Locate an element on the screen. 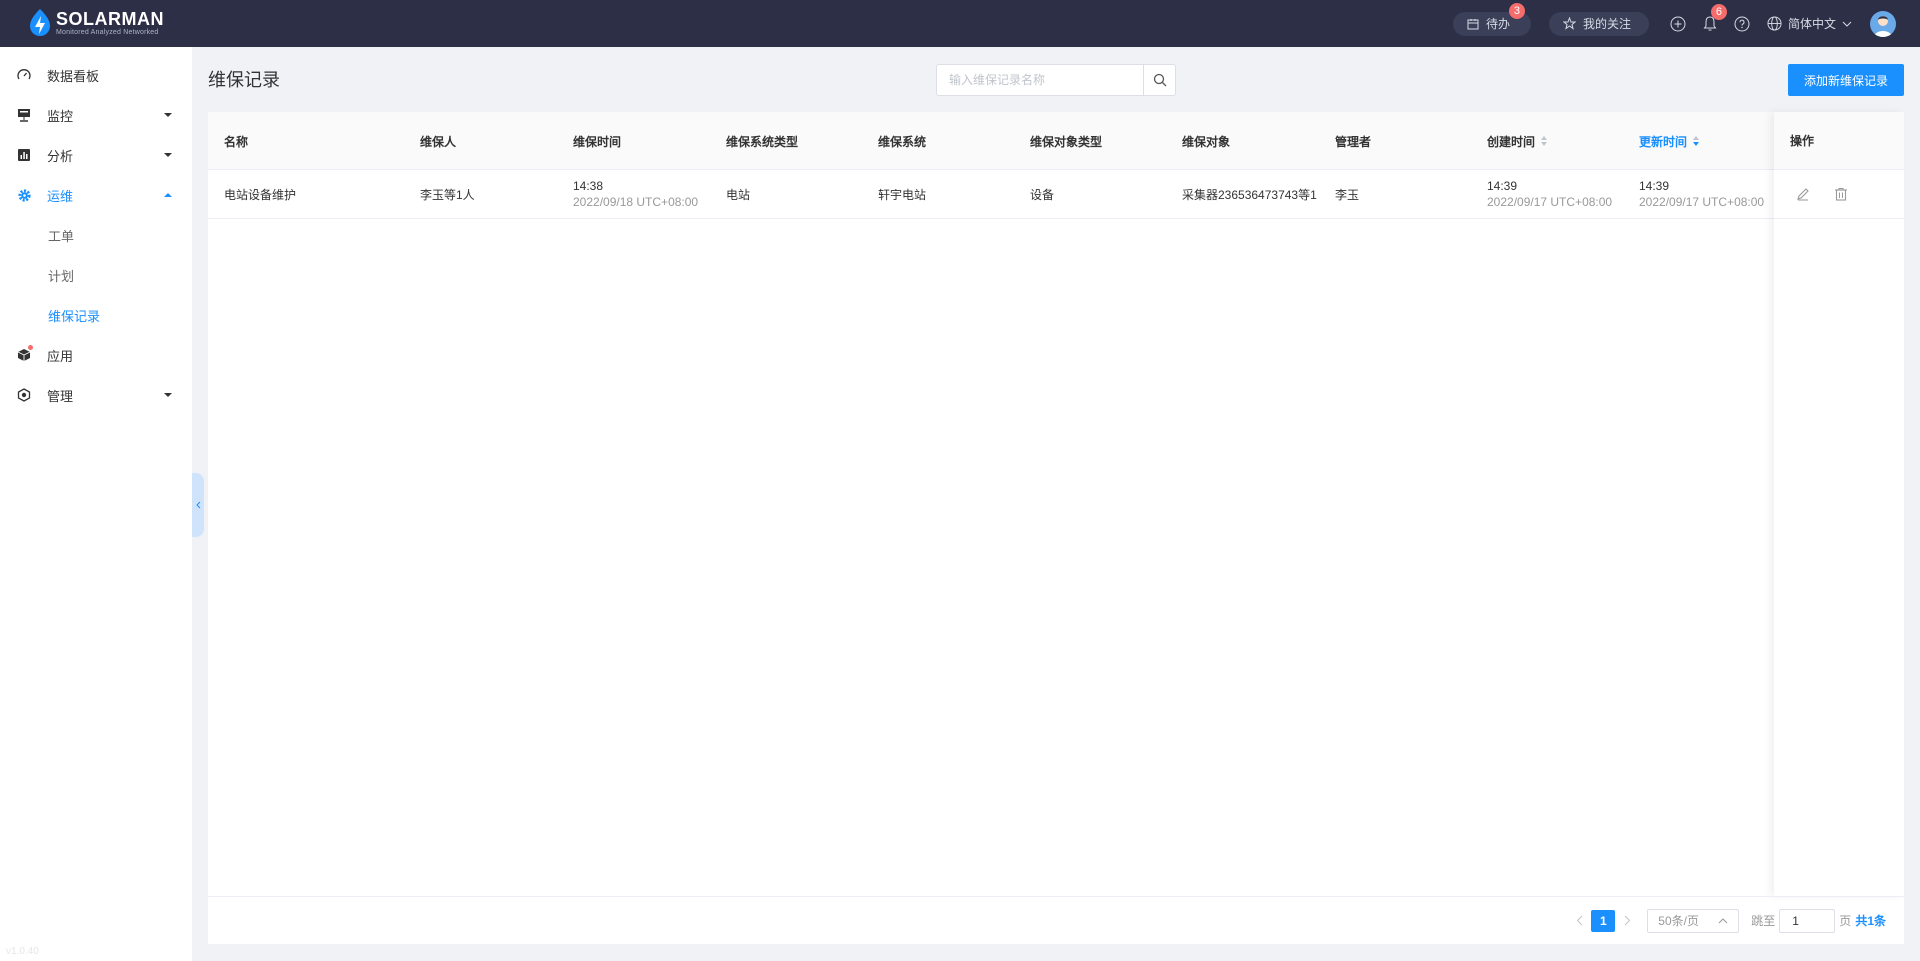  column-header-object: 维保对象 is located at coordinates (1206, 141).